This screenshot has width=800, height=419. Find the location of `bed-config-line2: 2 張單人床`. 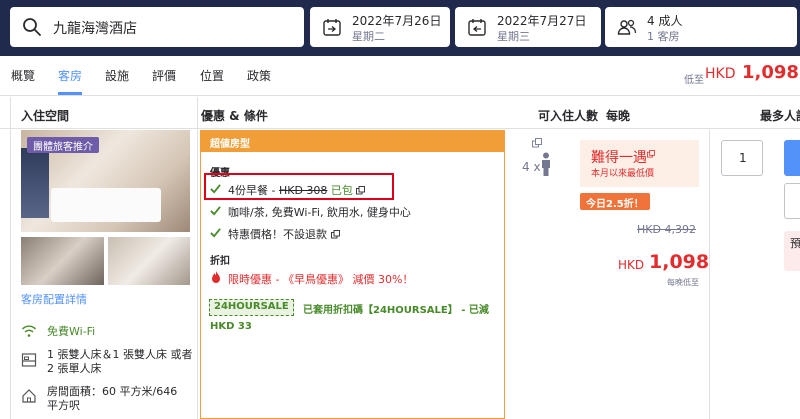

bed-config-line2: 2 張單人床 is located at coordinates (74, 368).